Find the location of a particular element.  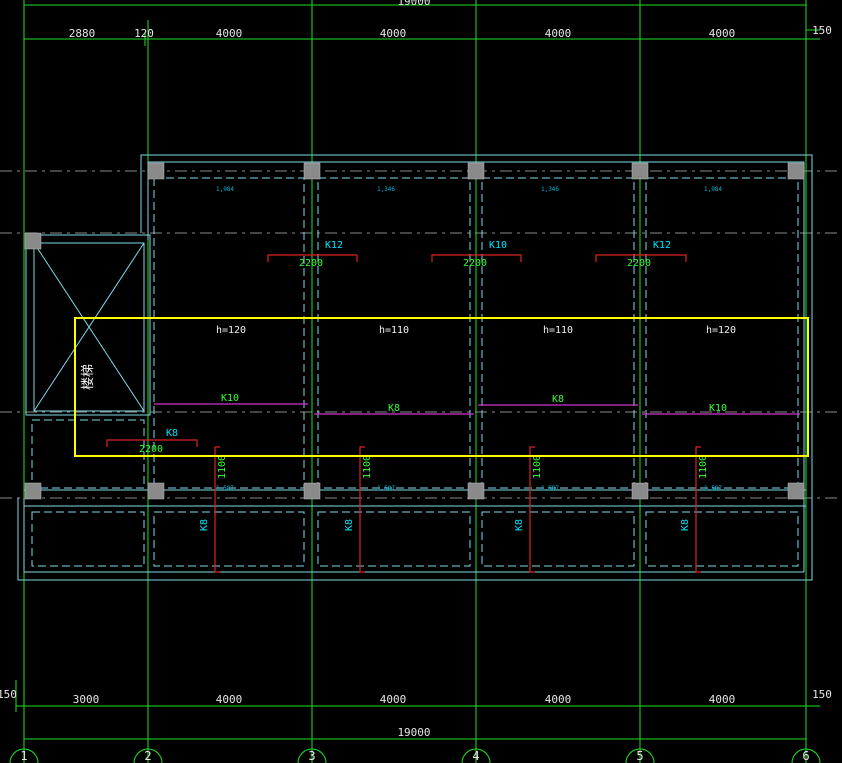

note-bottom-1: 1,587 is located at coordinates (225, 488).